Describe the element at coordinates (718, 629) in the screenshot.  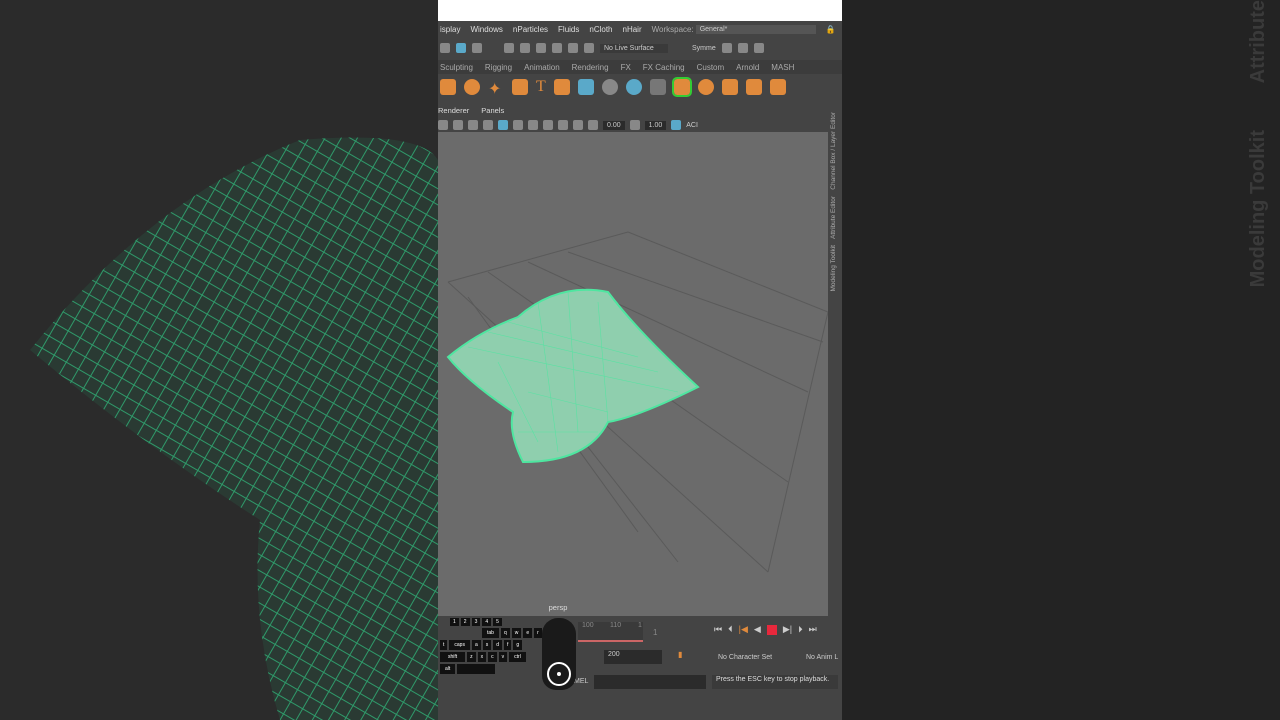
I see `go-to-start-icon: ⏮` at that location.